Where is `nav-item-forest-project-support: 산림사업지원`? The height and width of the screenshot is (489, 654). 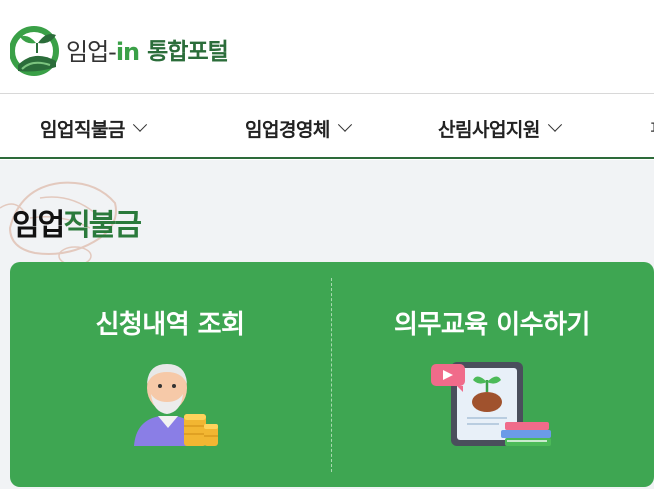 nav-item-forest-project-support: 산림사업지원 is located at coordinates (500, 128).